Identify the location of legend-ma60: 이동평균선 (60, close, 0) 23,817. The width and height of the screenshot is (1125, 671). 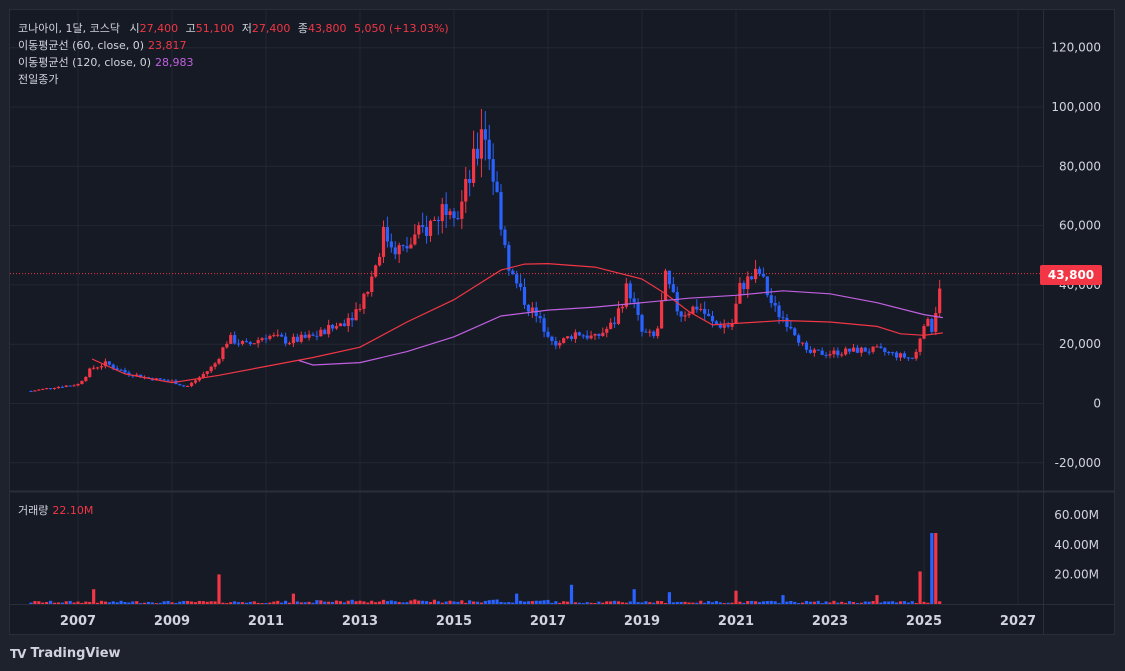
(102, 45).